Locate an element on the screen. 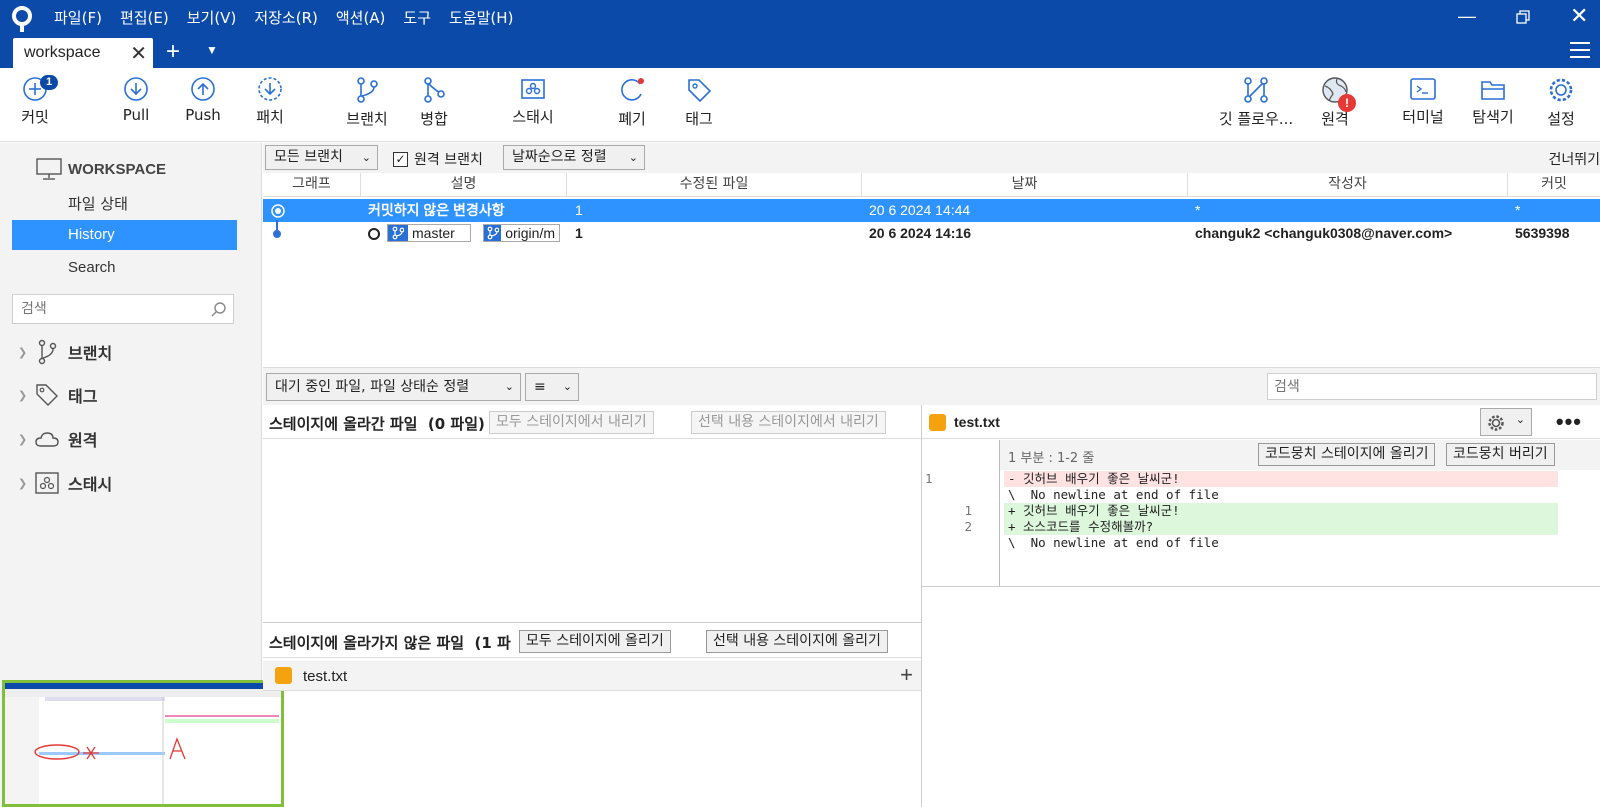 This screenshot has width=1600, height=807. table-row-uncommitted: 커밋하지 않은 변경사항 1 20 6 2024 14:44 * * is located at coordinates (931, 210).